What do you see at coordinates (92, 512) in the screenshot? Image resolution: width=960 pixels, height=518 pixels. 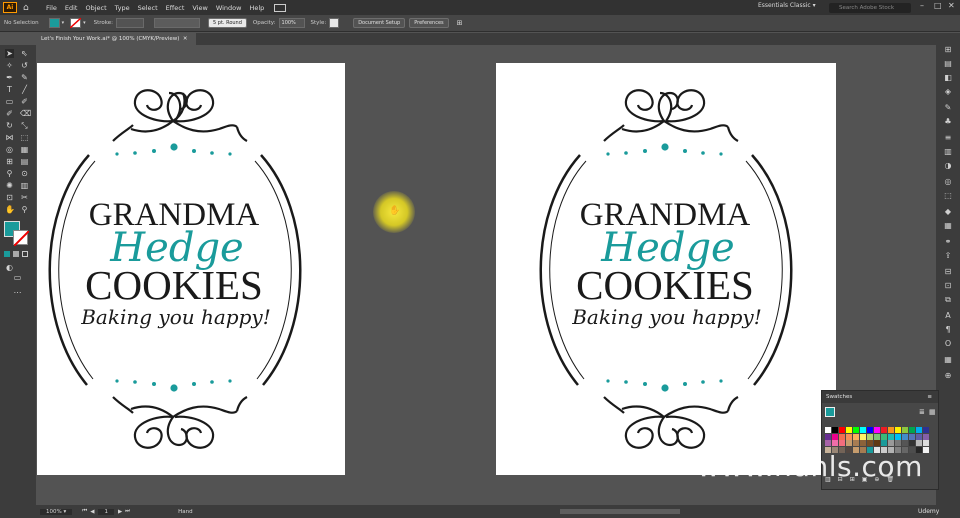 I see `prev-artboard-icon: ◀` at bounding box center [92, 512].